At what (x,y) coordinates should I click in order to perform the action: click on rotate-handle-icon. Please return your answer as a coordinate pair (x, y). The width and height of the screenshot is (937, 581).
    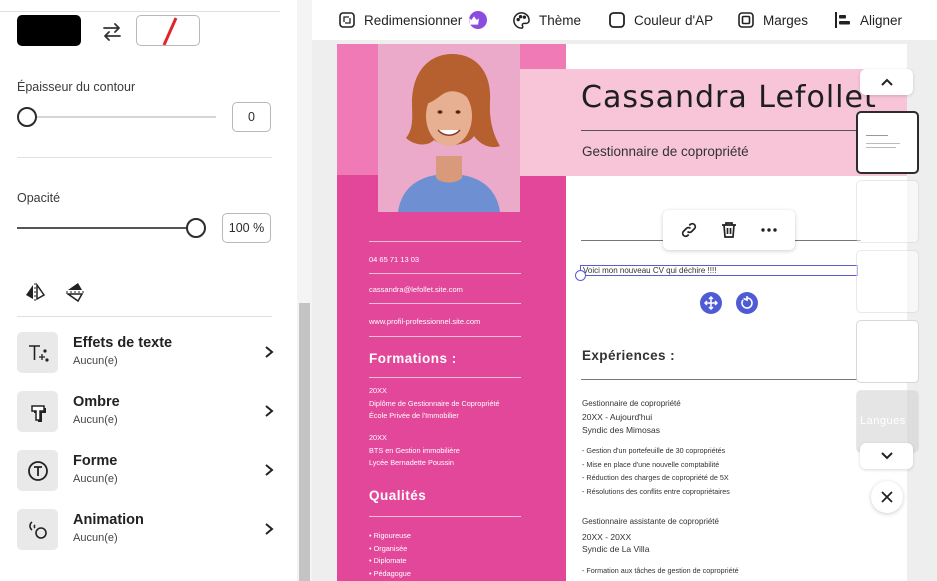
    Looking at the image, I should click on (747, 303).